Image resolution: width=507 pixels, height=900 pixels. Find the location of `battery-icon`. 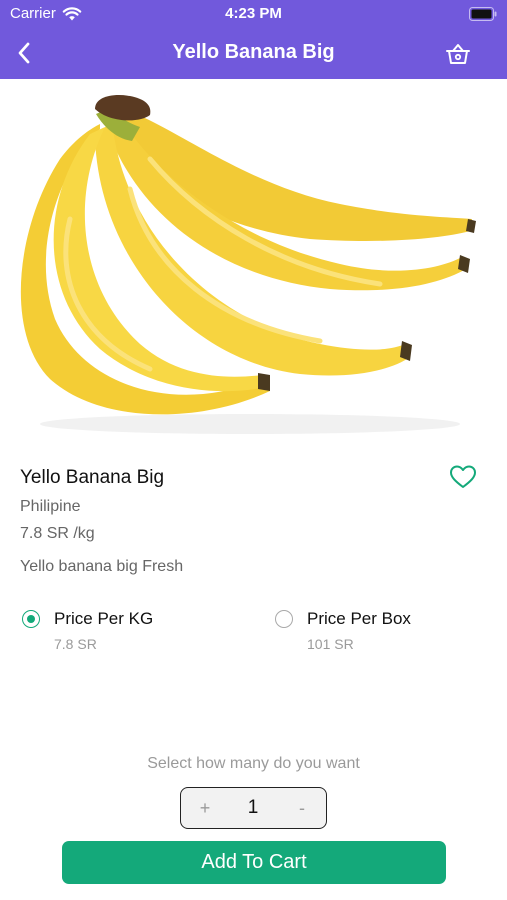

battery-icon is located at coordinates (483, 14).